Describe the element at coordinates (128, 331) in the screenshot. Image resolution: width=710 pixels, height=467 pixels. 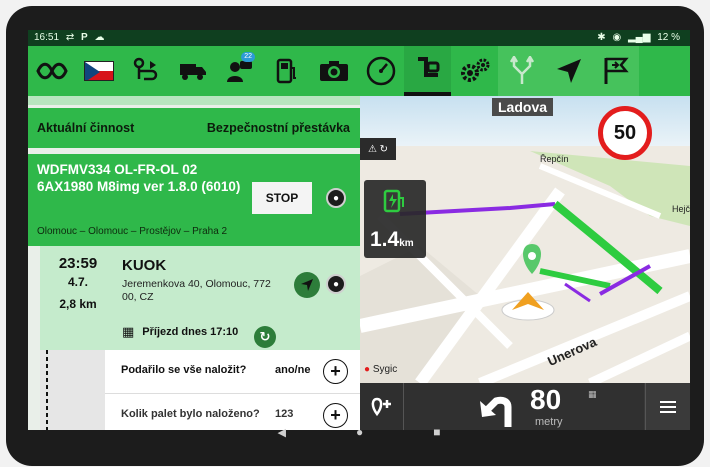
I see `finish-flag-icon: ▦` at that location.